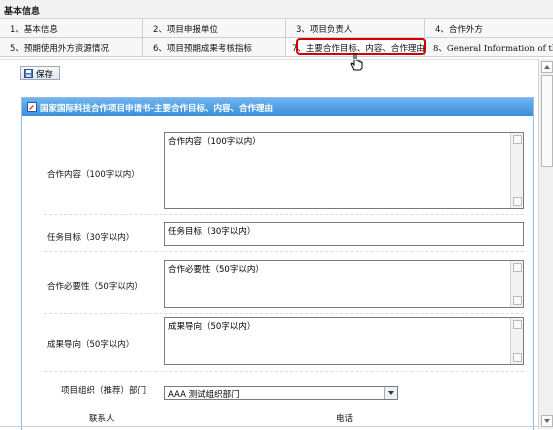 The width and height of the screenshot is (553, 430). Describe the element at coordinates (214, 142) in the screenshot. I see `content-text: 合作内容（100字以内）` at that location.